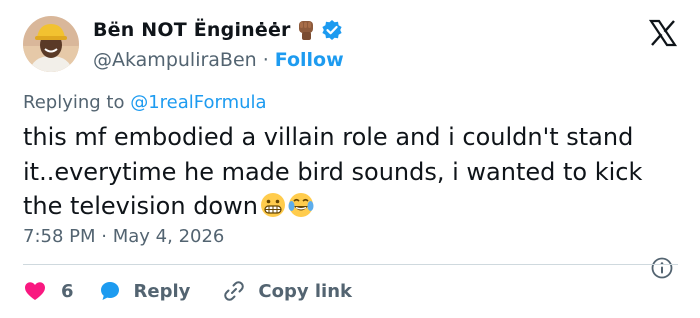 This screenshot has height=318, width=700. I want to click on avatar, so click(51, 44).